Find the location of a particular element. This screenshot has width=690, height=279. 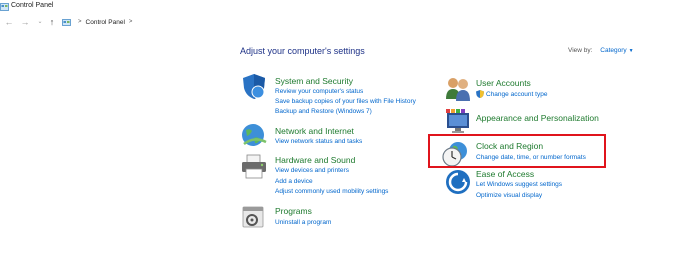

link-add-device: Add a device is located at coordinates (294, 181).